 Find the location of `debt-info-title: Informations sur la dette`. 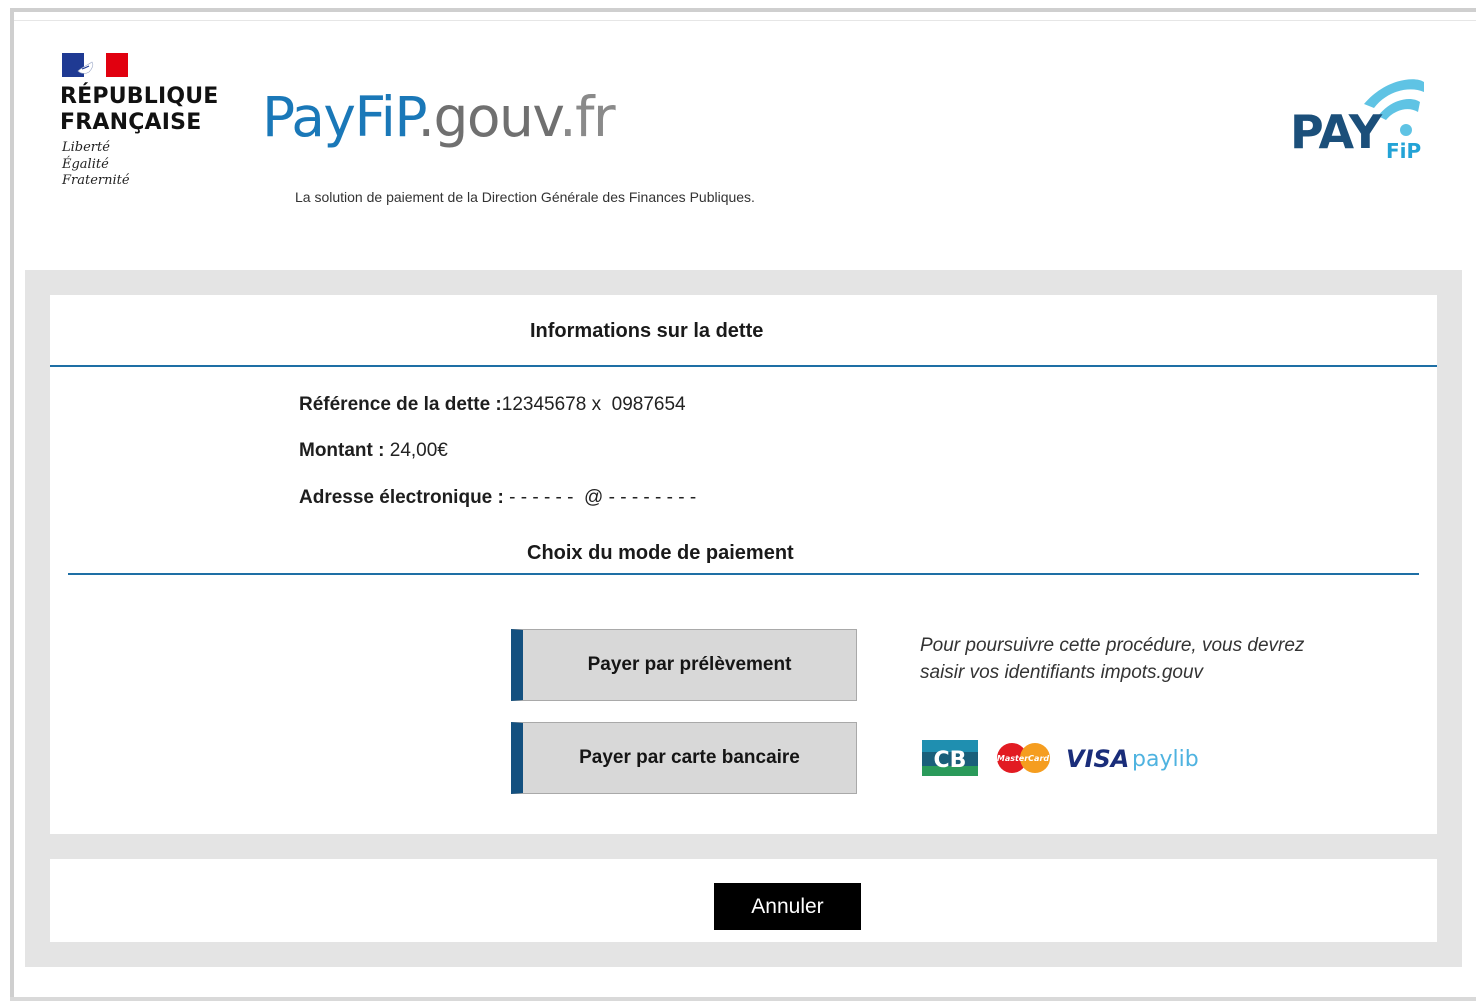

debt-info-title: Informations sur la dette is located at coordinates (647, 331).